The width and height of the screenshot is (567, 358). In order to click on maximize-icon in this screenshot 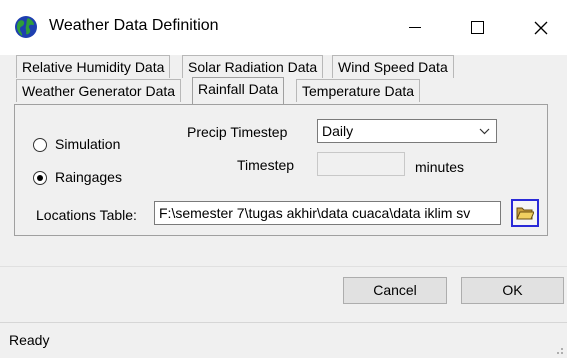, I will do `click(477, 27)`.